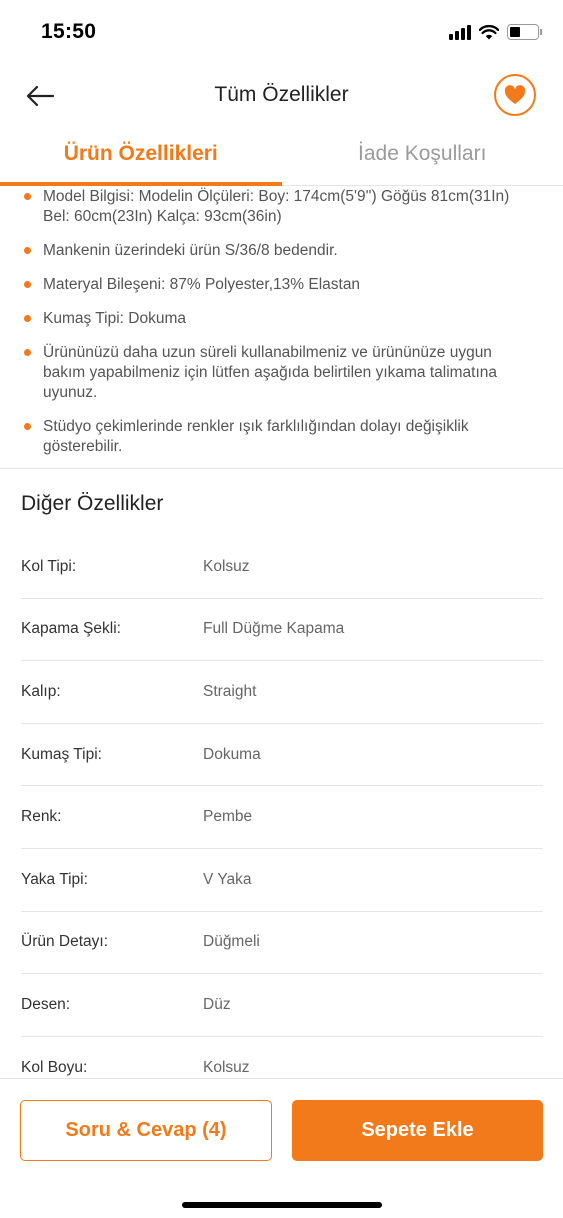 This screenshot has width=563, height=1218. I want to click on feature-key: Ürün Detayı:, so click(65, 942).